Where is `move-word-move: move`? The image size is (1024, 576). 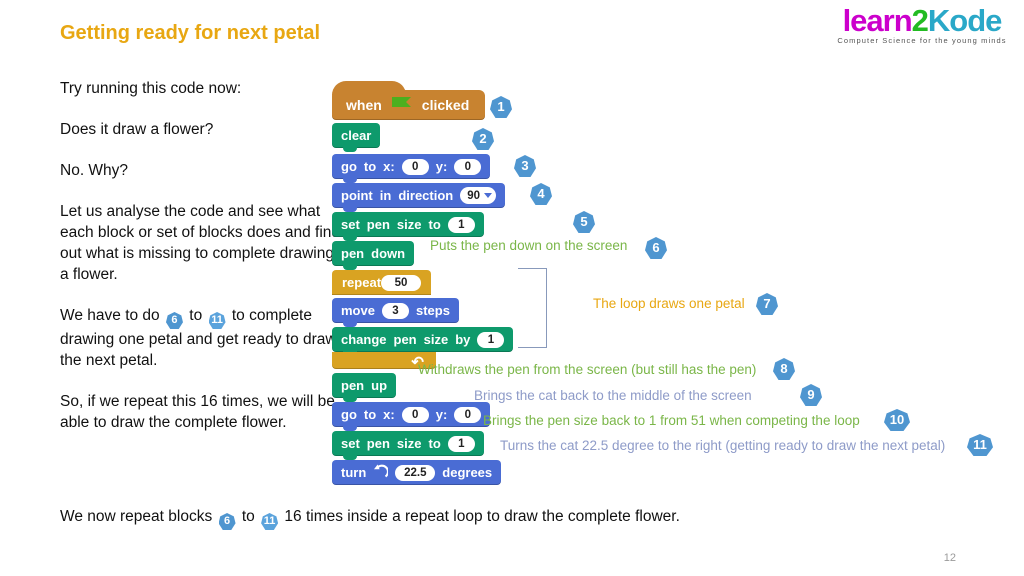 move-word-move: move is located at coordinates (358, 310).